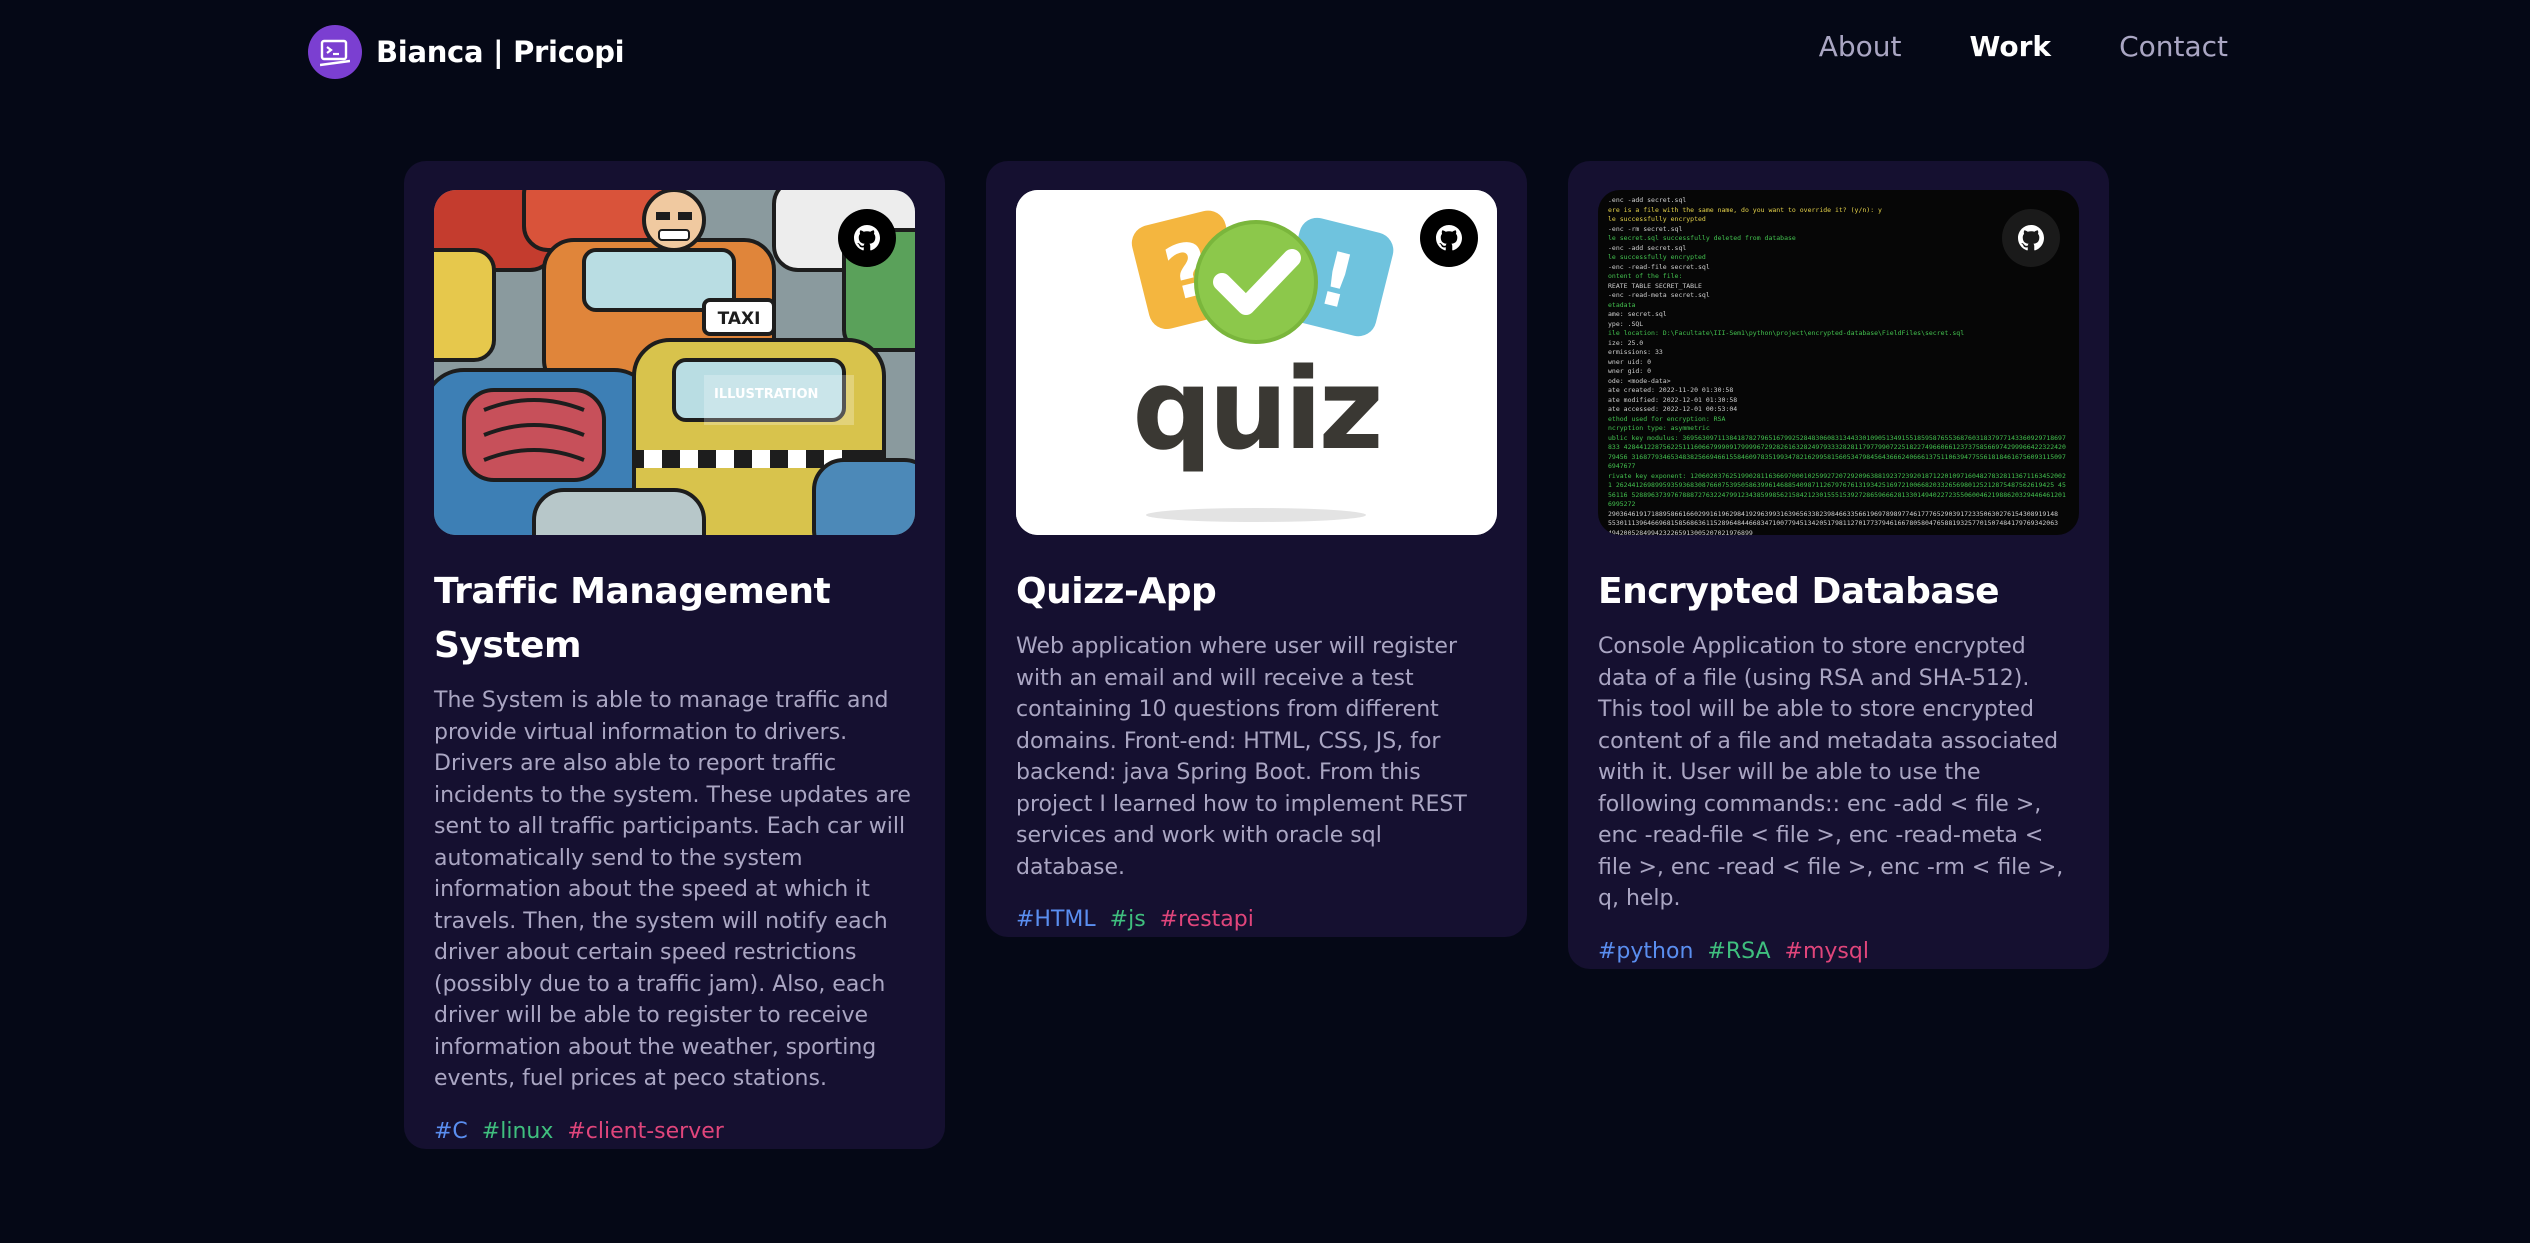 The height and width of the screenshot is (1243, 2530). What do you see at coordinates (451, 1131) in the screenshot?
I see `tag: #C` at bounding box center [451, 1131].